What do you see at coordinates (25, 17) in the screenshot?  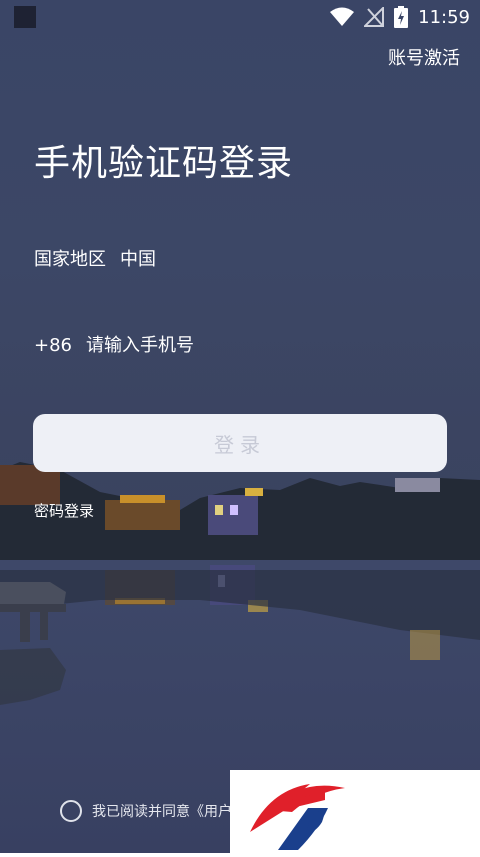 I see `notification-icon` at bounding box center [25, 17].